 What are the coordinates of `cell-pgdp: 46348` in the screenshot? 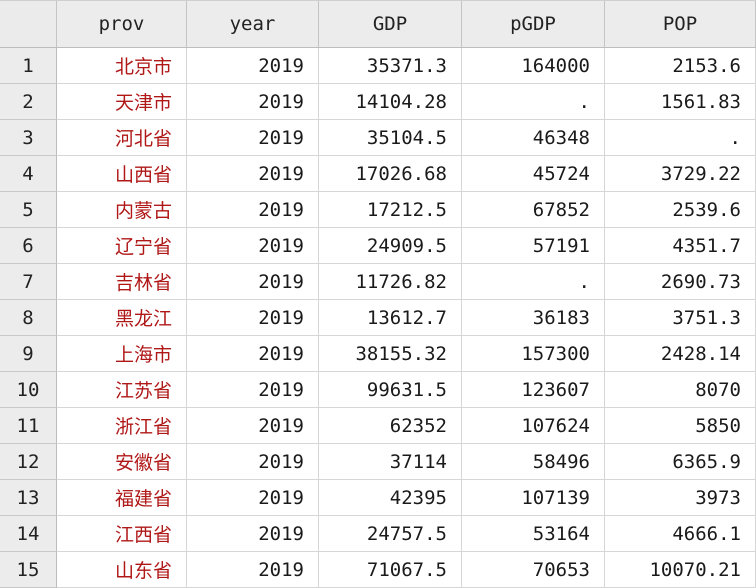 It's located at (533, 138).